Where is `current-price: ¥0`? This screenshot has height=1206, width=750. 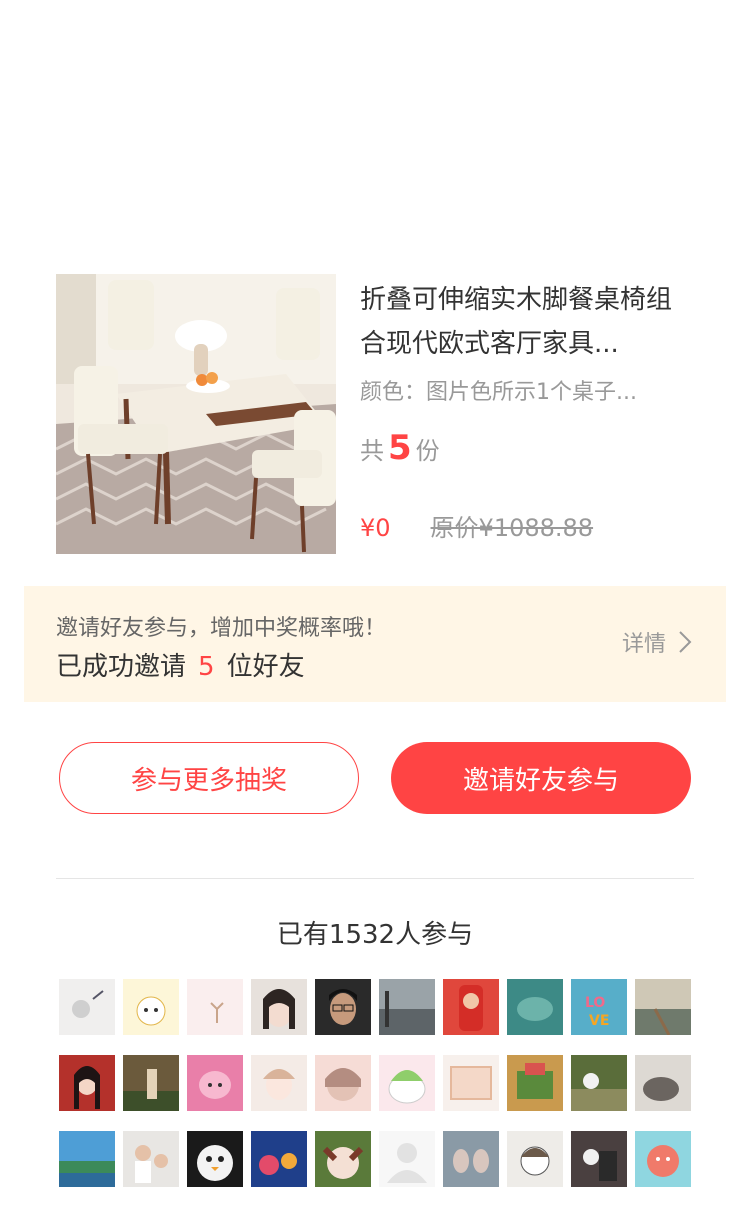
current-price: ¥0 is located at coordinates (375, 528).